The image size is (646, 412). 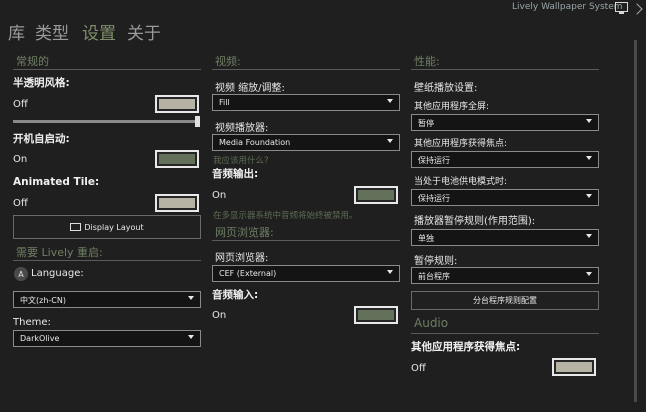 What do you see at coordinates (306, 102) in the screenshot?
I see `scaling-select: Fill` at bounding box center [306, 102].